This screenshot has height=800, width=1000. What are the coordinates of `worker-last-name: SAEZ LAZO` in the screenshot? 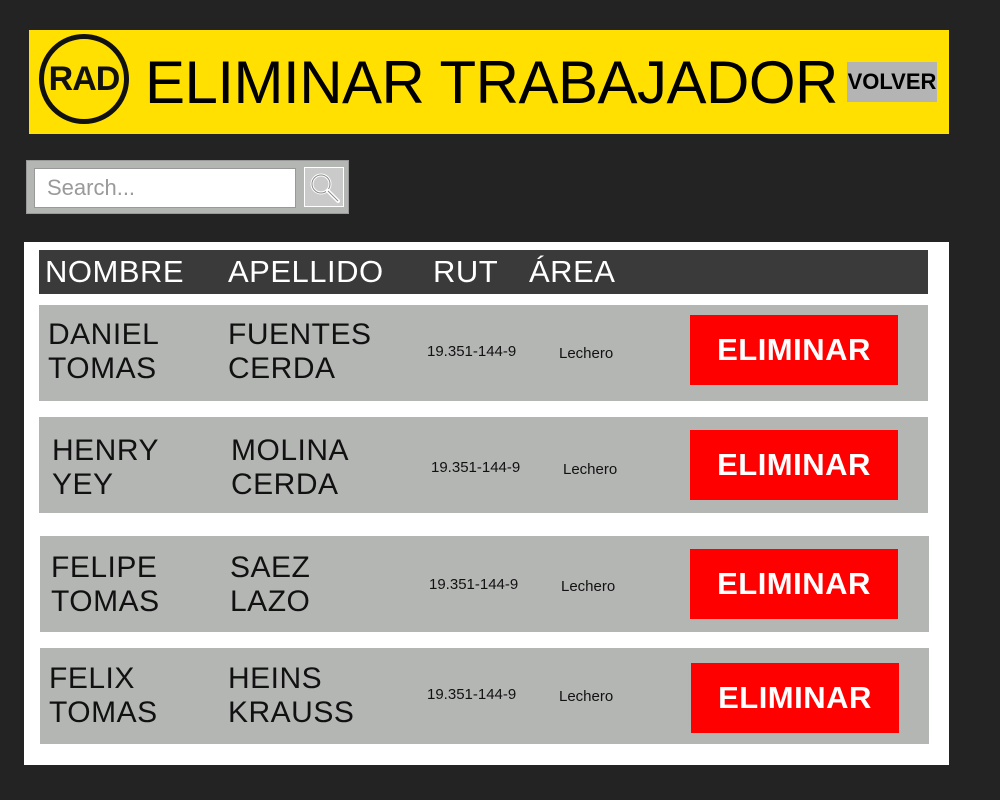 It's located at (270, 584).